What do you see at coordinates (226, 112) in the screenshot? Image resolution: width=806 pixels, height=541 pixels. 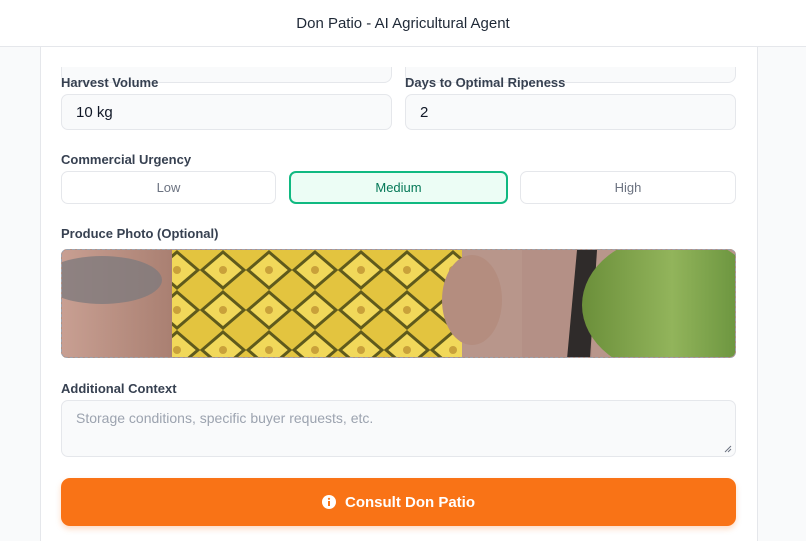 I see `harvest-volume-input: 10 kg` at bounding box center [226, 112].